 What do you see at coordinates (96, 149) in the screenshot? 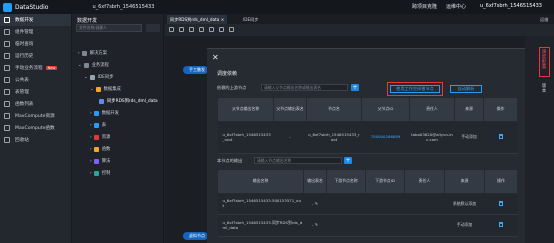
I see `function-icon` at bounding box center [96, 149].